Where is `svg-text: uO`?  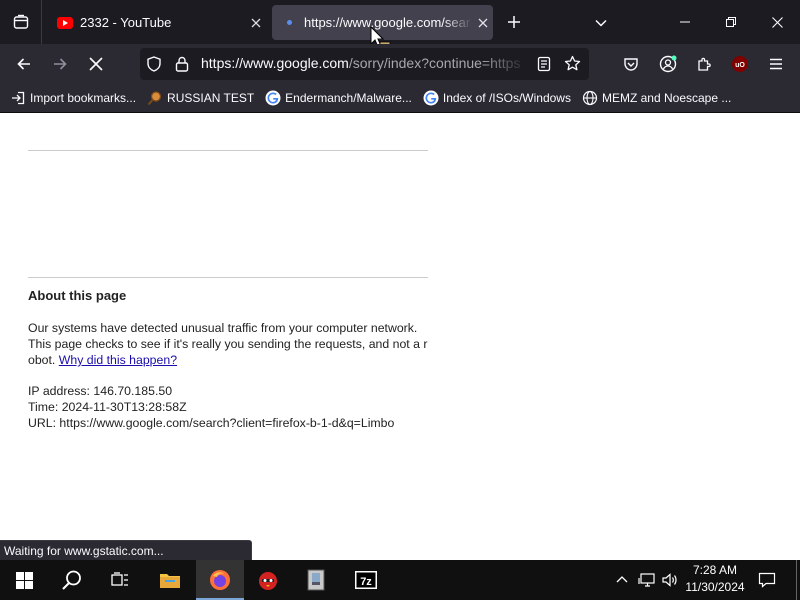 svg-text: uO is located at coordinates (740, 65).